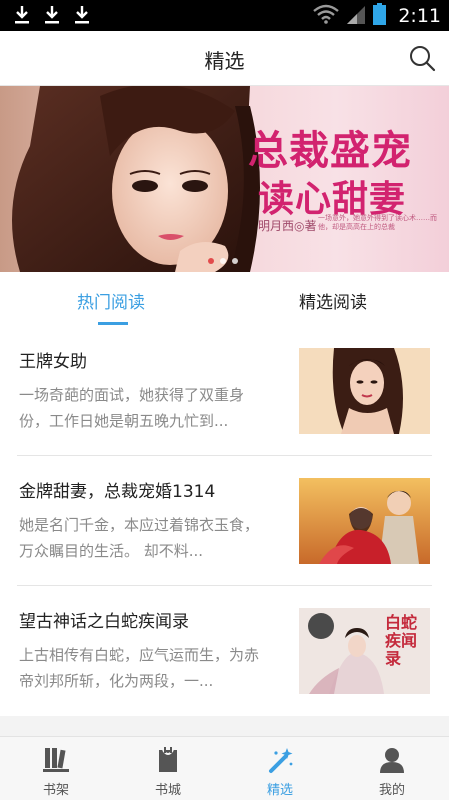  Describe the element at coordinates (356, 16) in the screenshot. I see `signal-icon` at that location.